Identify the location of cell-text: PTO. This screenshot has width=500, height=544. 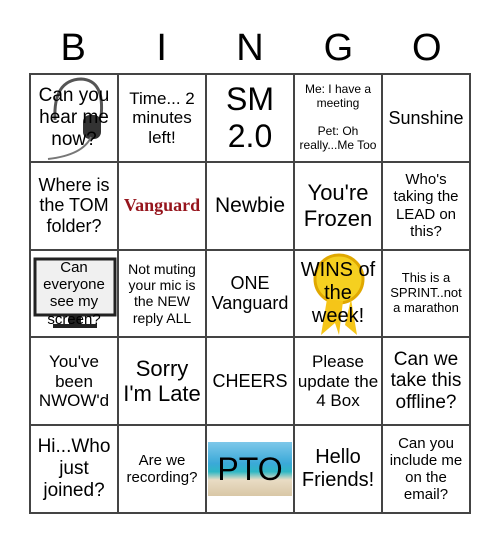
(250, 468).